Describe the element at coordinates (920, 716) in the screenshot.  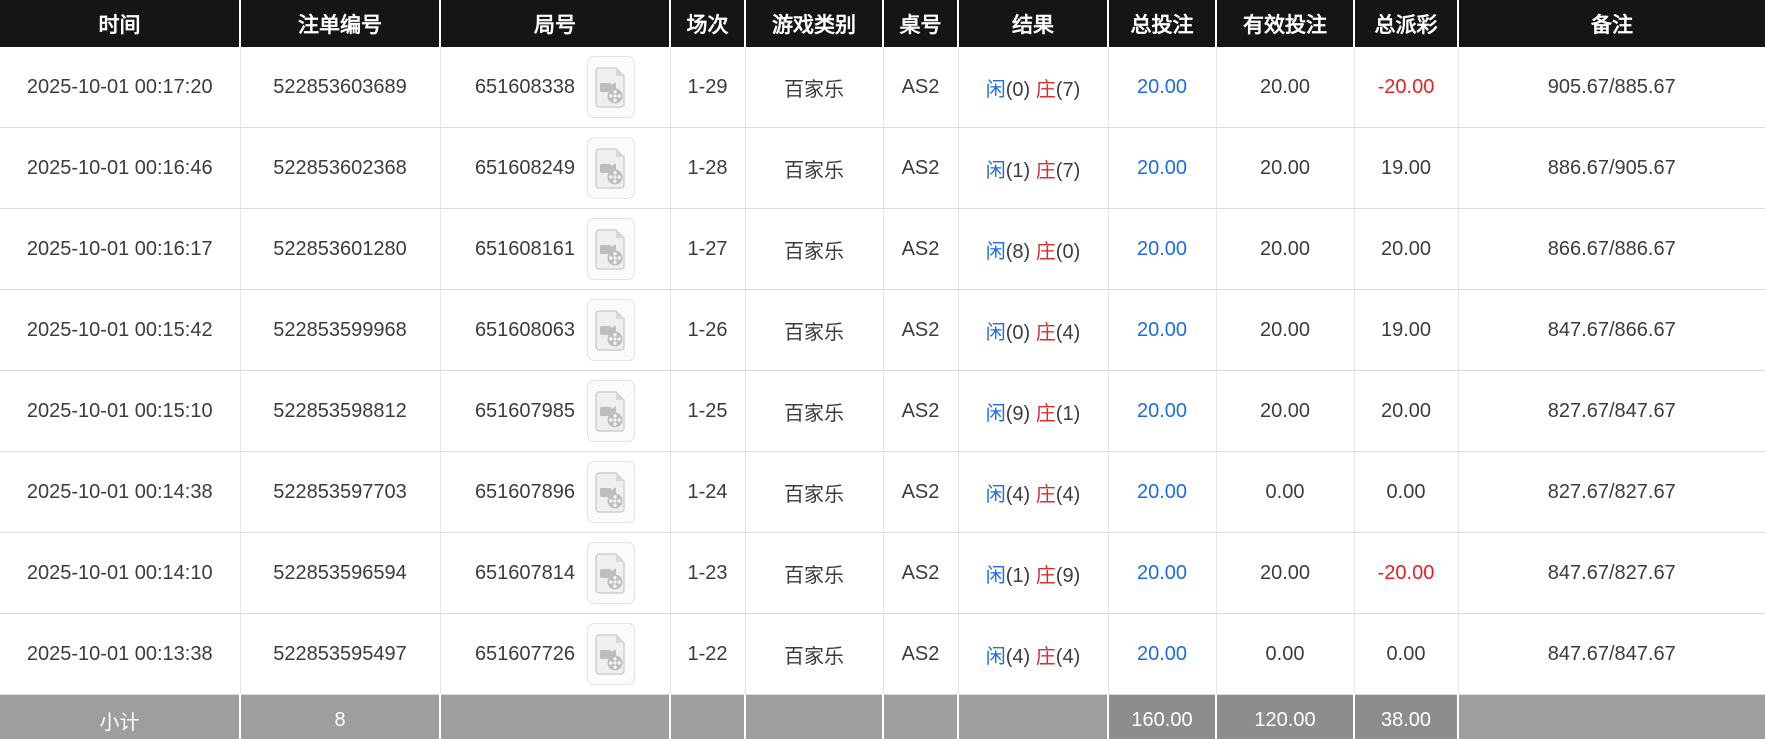
I see `subtotal-empty-table` at that location.